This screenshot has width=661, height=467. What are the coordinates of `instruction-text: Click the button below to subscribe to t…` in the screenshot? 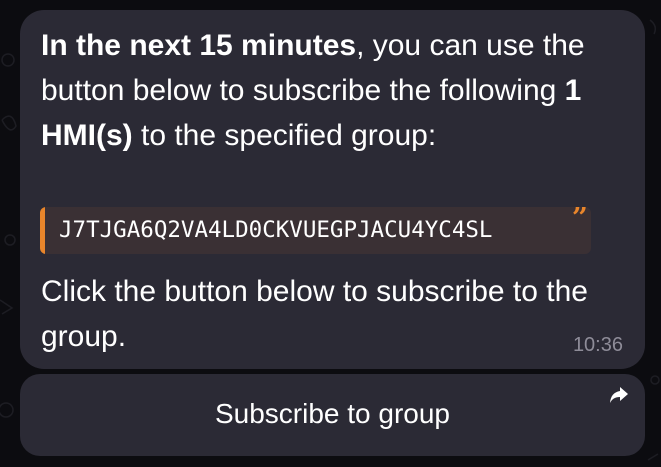 It's located at (314, 314).